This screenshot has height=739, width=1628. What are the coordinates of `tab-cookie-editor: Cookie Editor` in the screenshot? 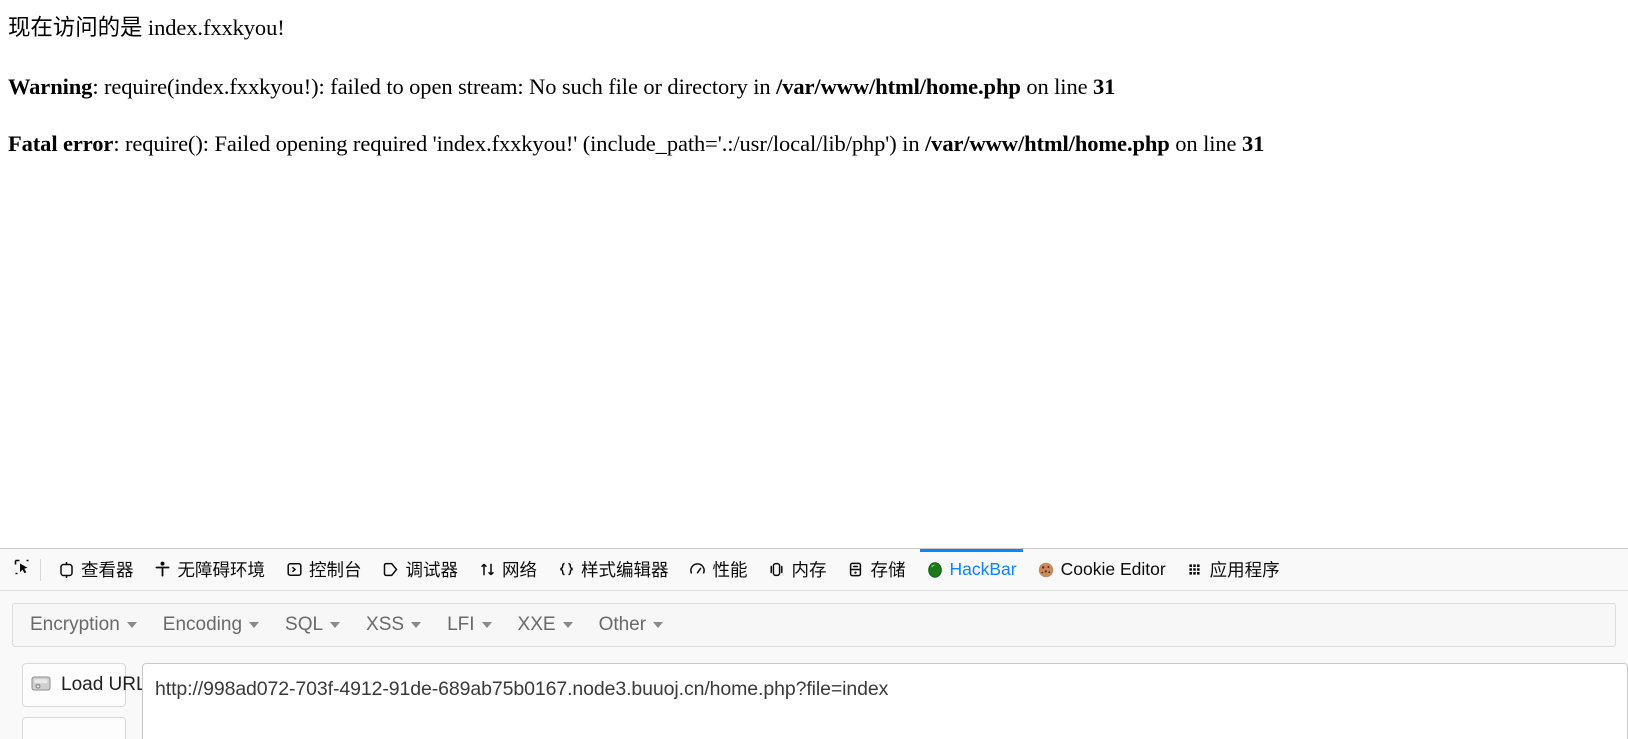 It's located at (1101, 569).